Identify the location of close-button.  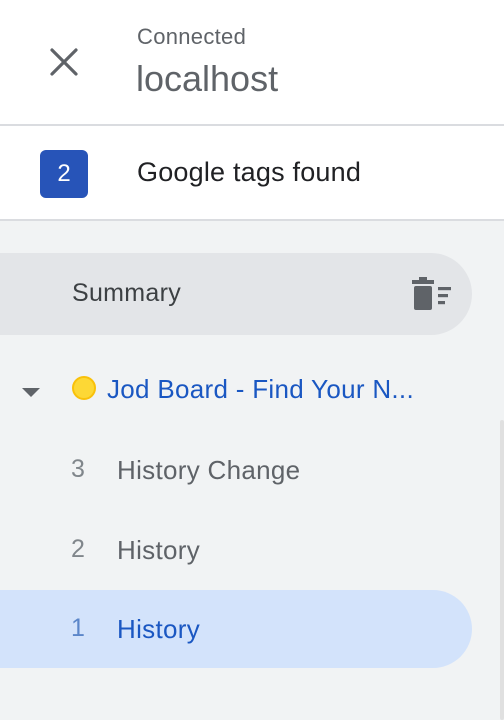
(64, 62).